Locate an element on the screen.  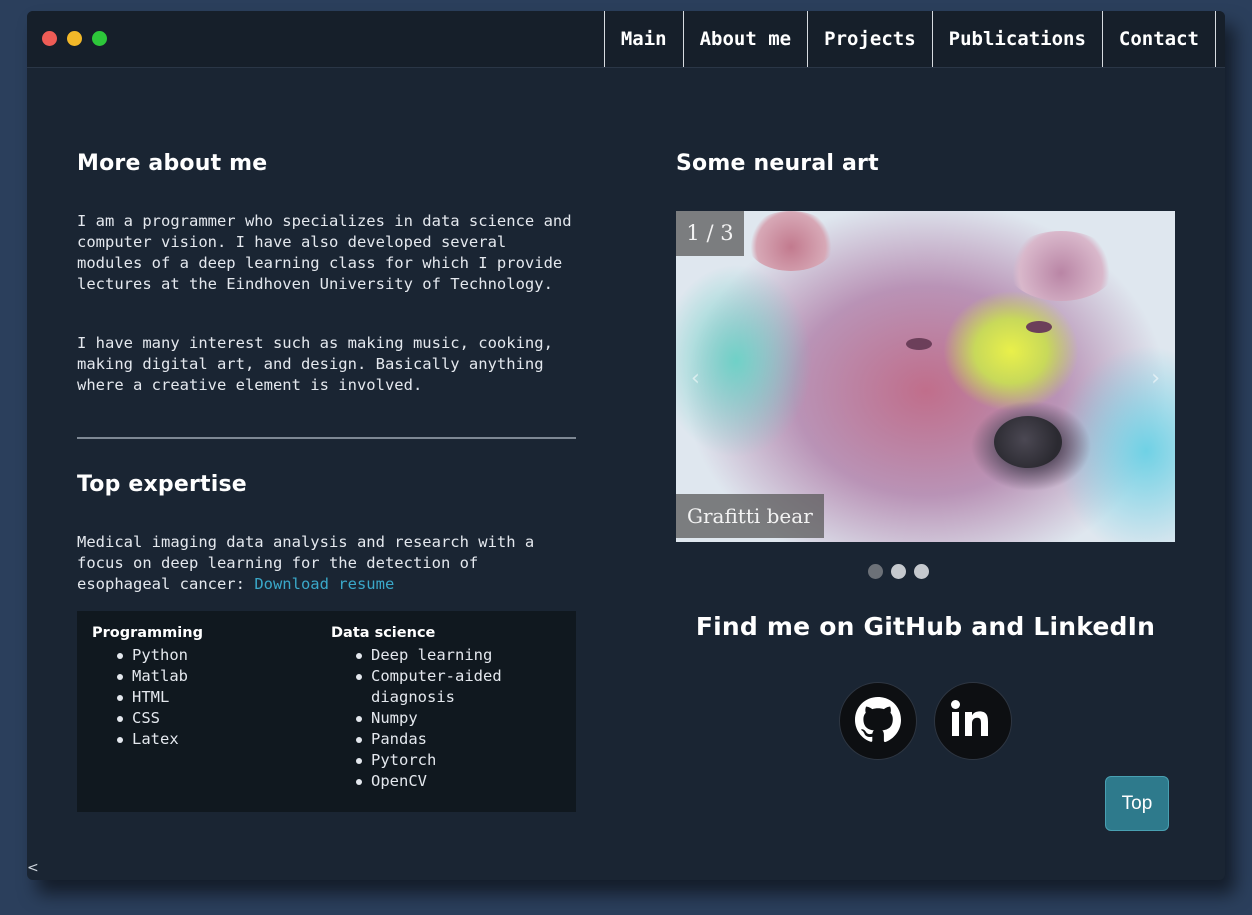
section-divider is located at coordinates (326, 438).